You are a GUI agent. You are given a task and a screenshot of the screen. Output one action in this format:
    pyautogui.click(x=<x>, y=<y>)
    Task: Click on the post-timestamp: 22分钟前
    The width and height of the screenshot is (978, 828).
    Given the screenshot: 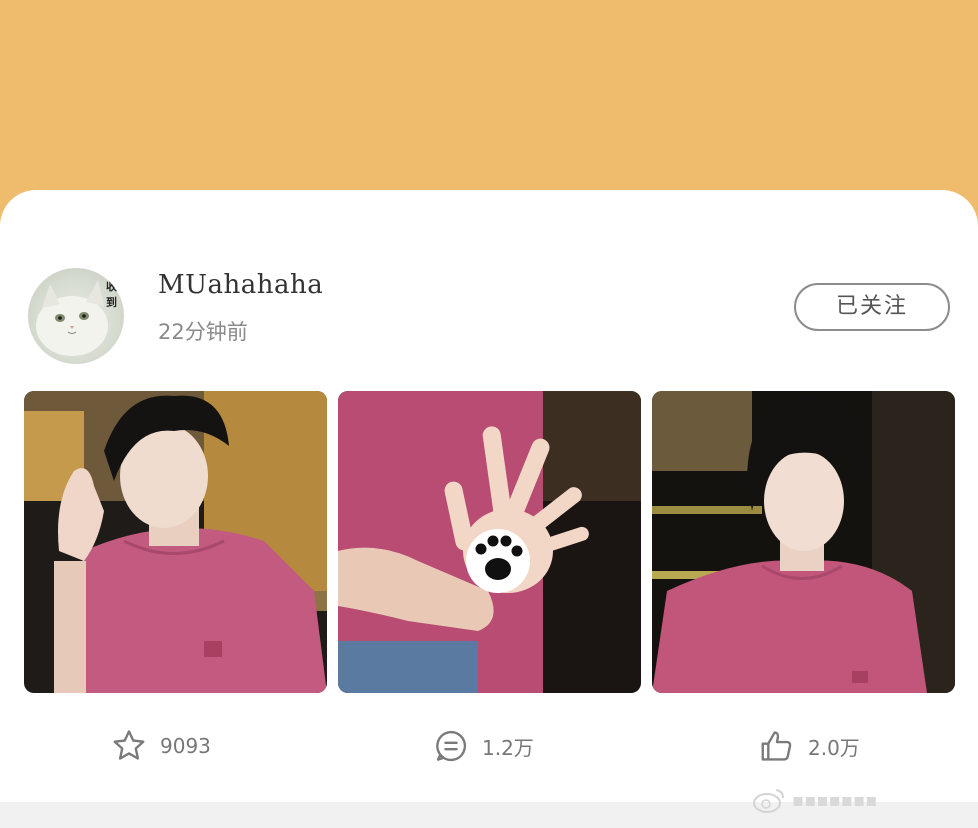 What is the action you would take?
    pyautogui.click(x=203, y=332)
    